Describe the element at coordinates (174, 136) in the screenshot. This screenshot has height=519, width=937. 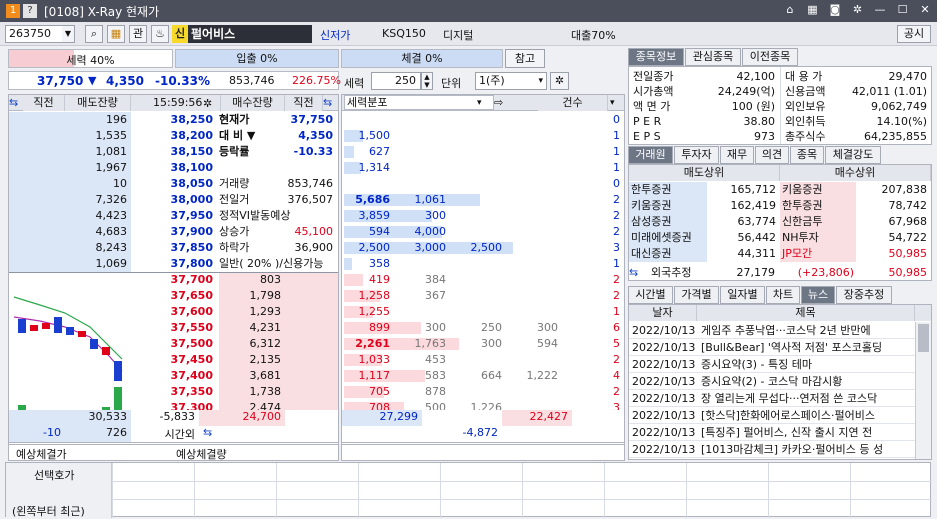
I see `ask-price: 38,200` at that location.